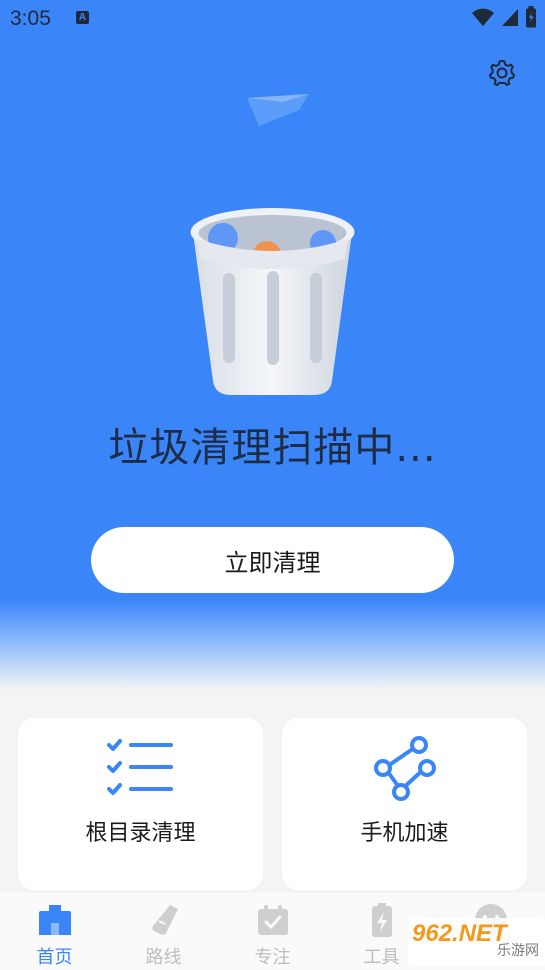 This screenshot has width=545, height=970. I want to click on share-nodes-icon, so click(404, 768).